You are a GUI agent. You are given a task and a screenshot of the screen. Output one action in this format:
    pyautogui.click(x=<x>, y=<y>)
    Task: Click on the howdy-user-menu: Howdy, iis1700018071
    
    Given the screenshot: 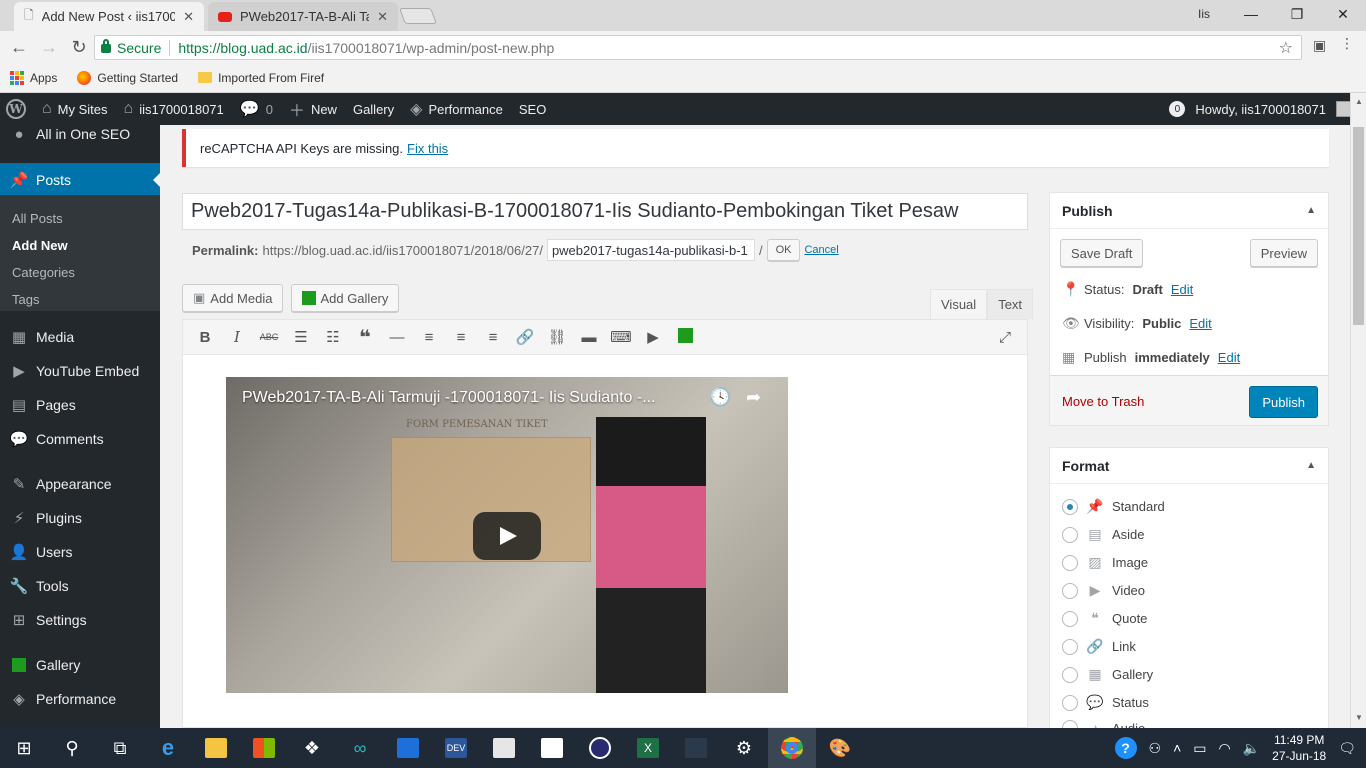 What is the action you would take?
    pyautogui.click(x=1260, y=109)
    